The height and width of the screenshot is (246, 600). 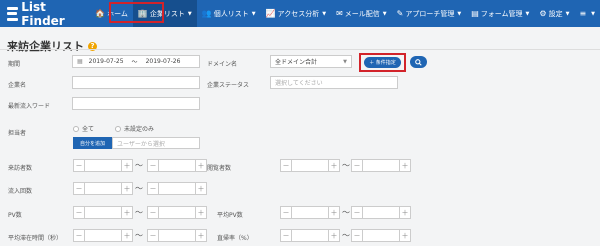 What do you see at coordinates (339, 13) in the screenshot?
I see `mail-icon: ✉` at bounding box center [339, 13].